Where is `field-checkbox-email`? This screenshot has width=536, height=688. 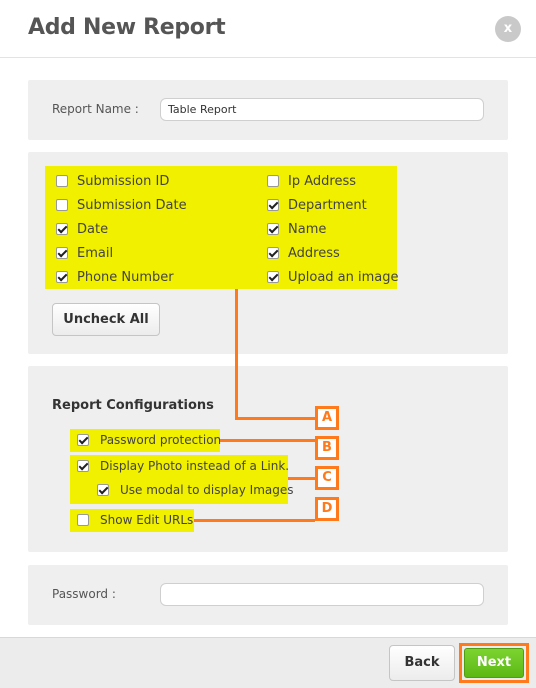
field-checkbox-email is located at coordinates (62, 253).